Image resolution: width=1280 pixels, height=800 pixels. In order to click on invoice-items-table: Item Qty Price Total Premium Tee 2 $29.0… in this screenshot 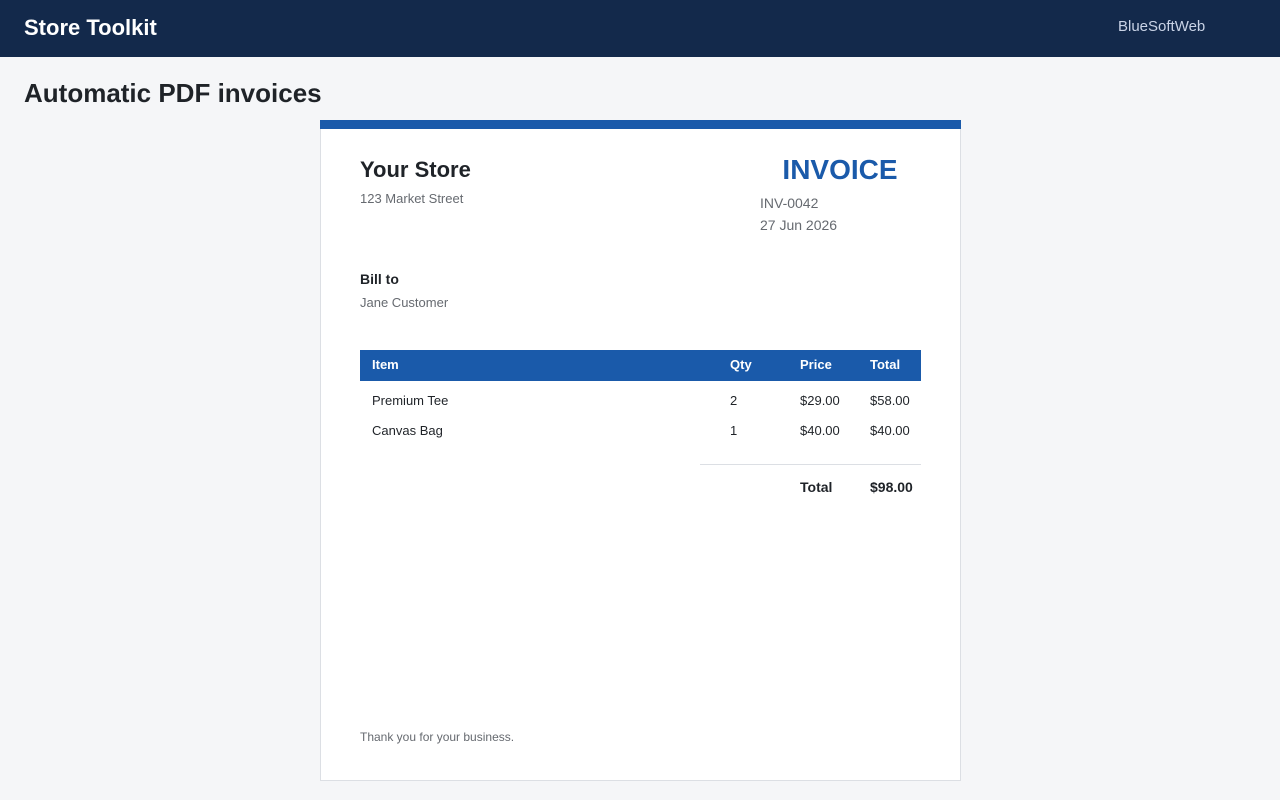, I will do `click(640, 401)`.